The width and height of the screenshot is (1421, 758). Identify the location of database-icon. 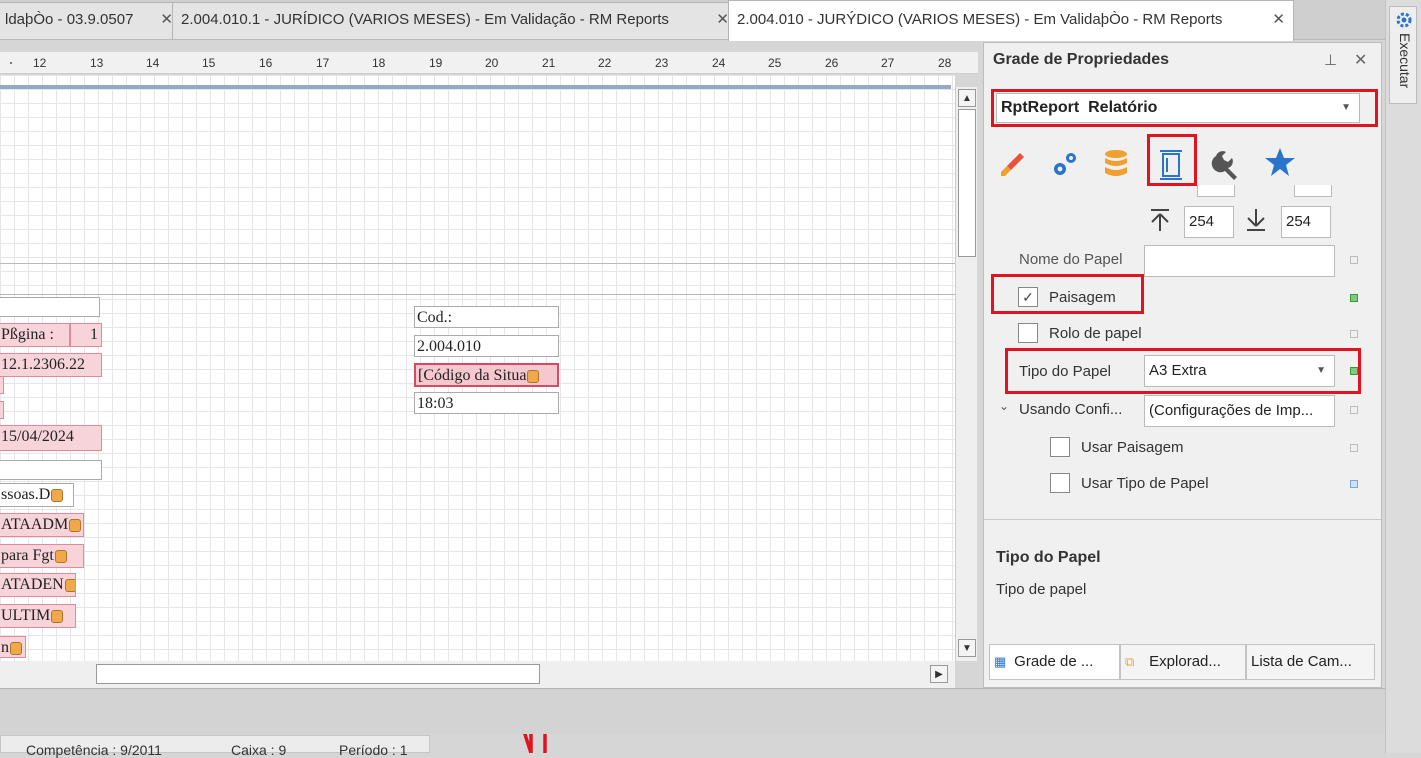
(1116, 164).